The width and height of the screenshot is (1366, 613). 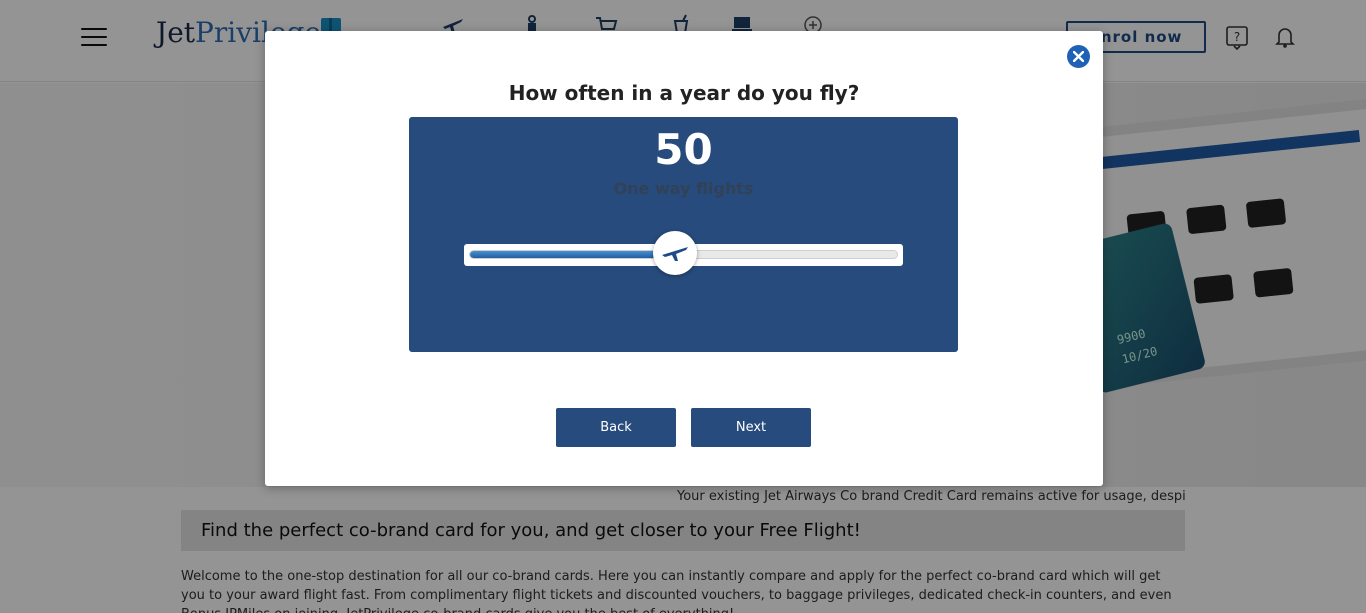 I want to click on slider-fill, so click(x=572, y=254).